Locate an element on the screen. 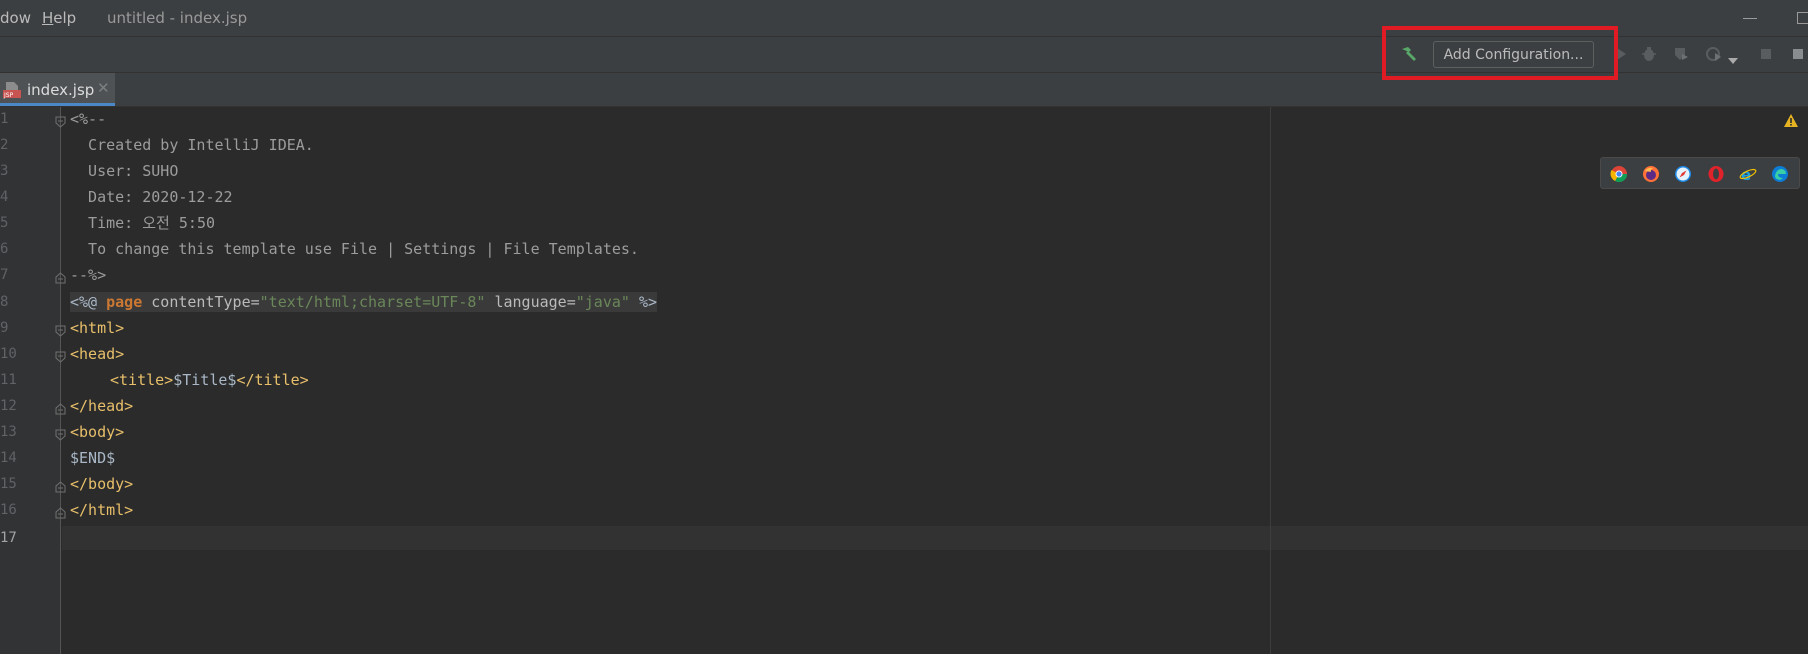 This screenshot has width=1808, height=654. close-icon: ✕ is located at coordinates (103, 88).